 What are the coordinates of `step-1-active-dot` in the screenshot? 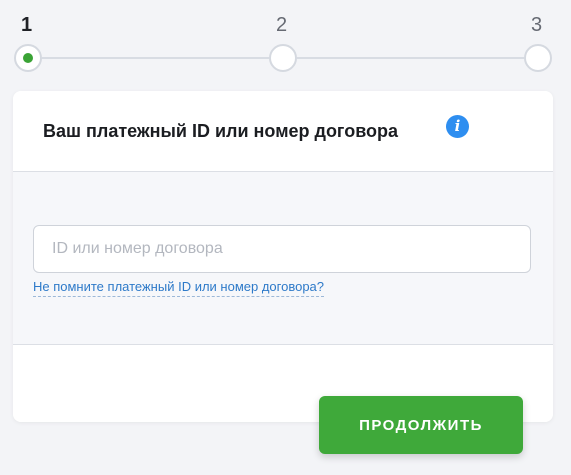 It's located at (28, 58).